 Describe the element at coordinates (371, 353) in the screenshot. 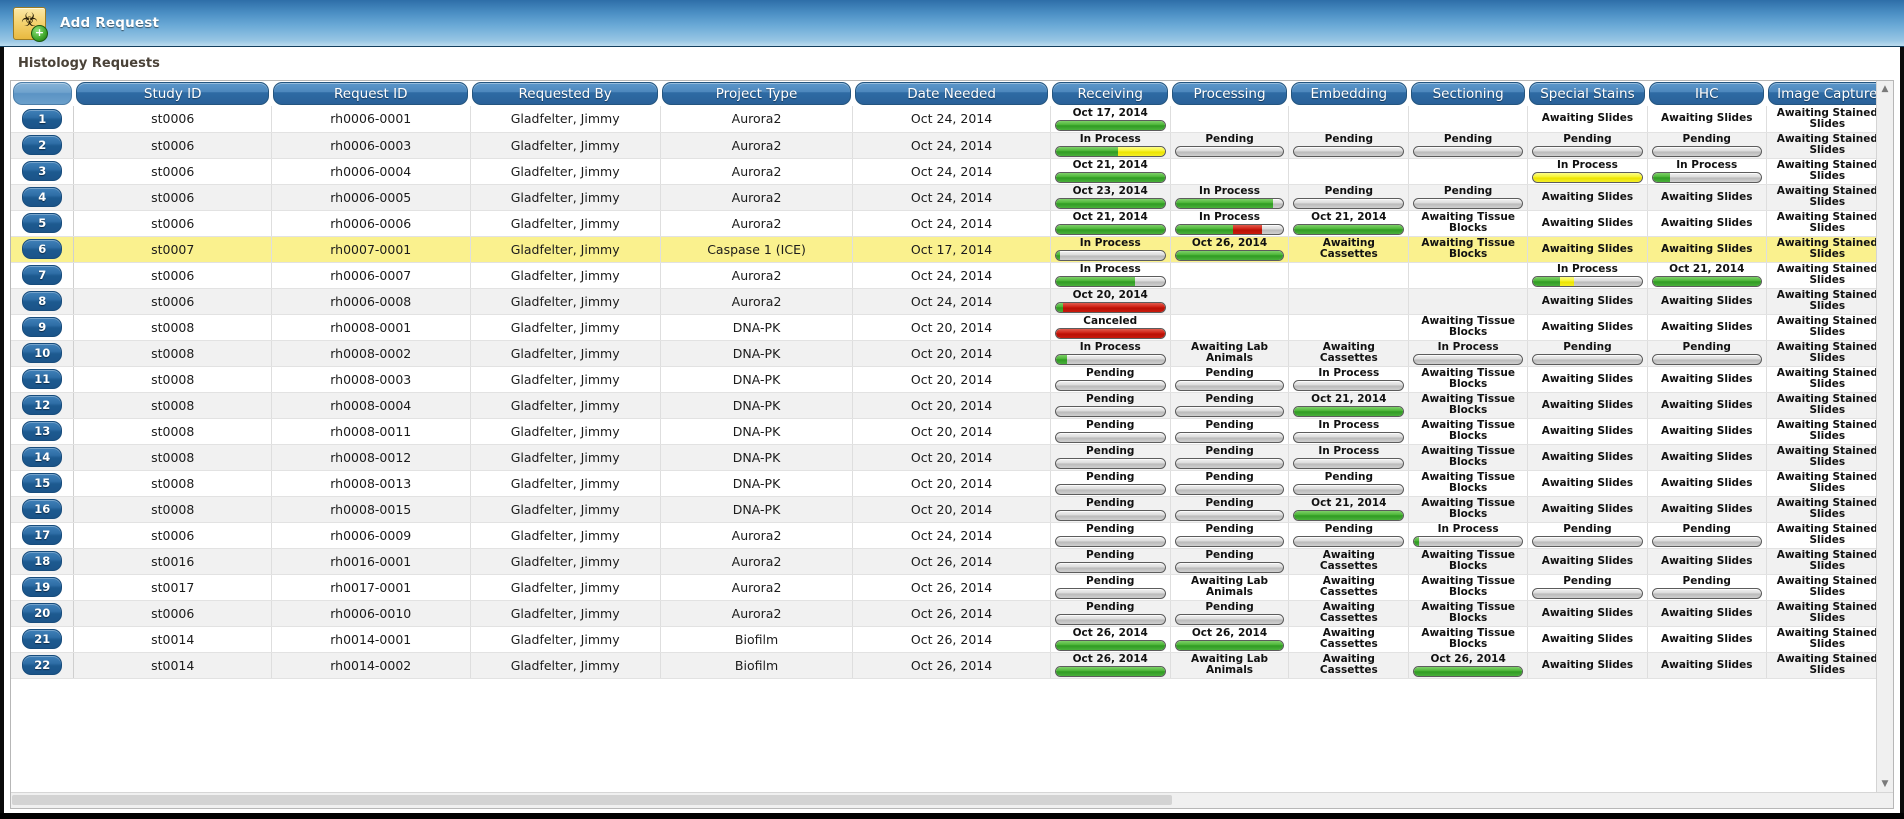

I see `cell-request_id: rh0008-0002` at that location.